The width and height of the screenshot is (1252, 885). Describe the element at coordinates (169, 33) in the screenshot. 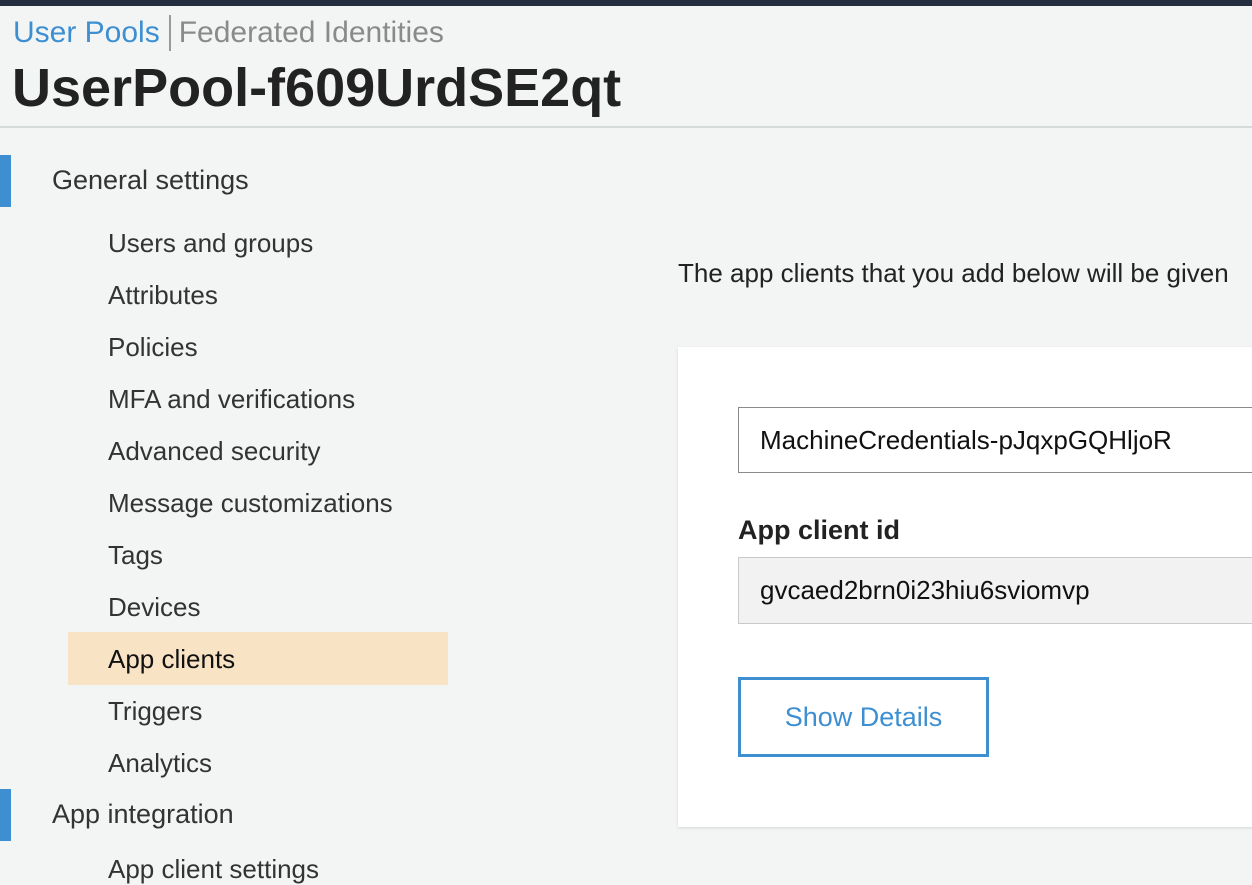

I see `tab-divider` at that location.